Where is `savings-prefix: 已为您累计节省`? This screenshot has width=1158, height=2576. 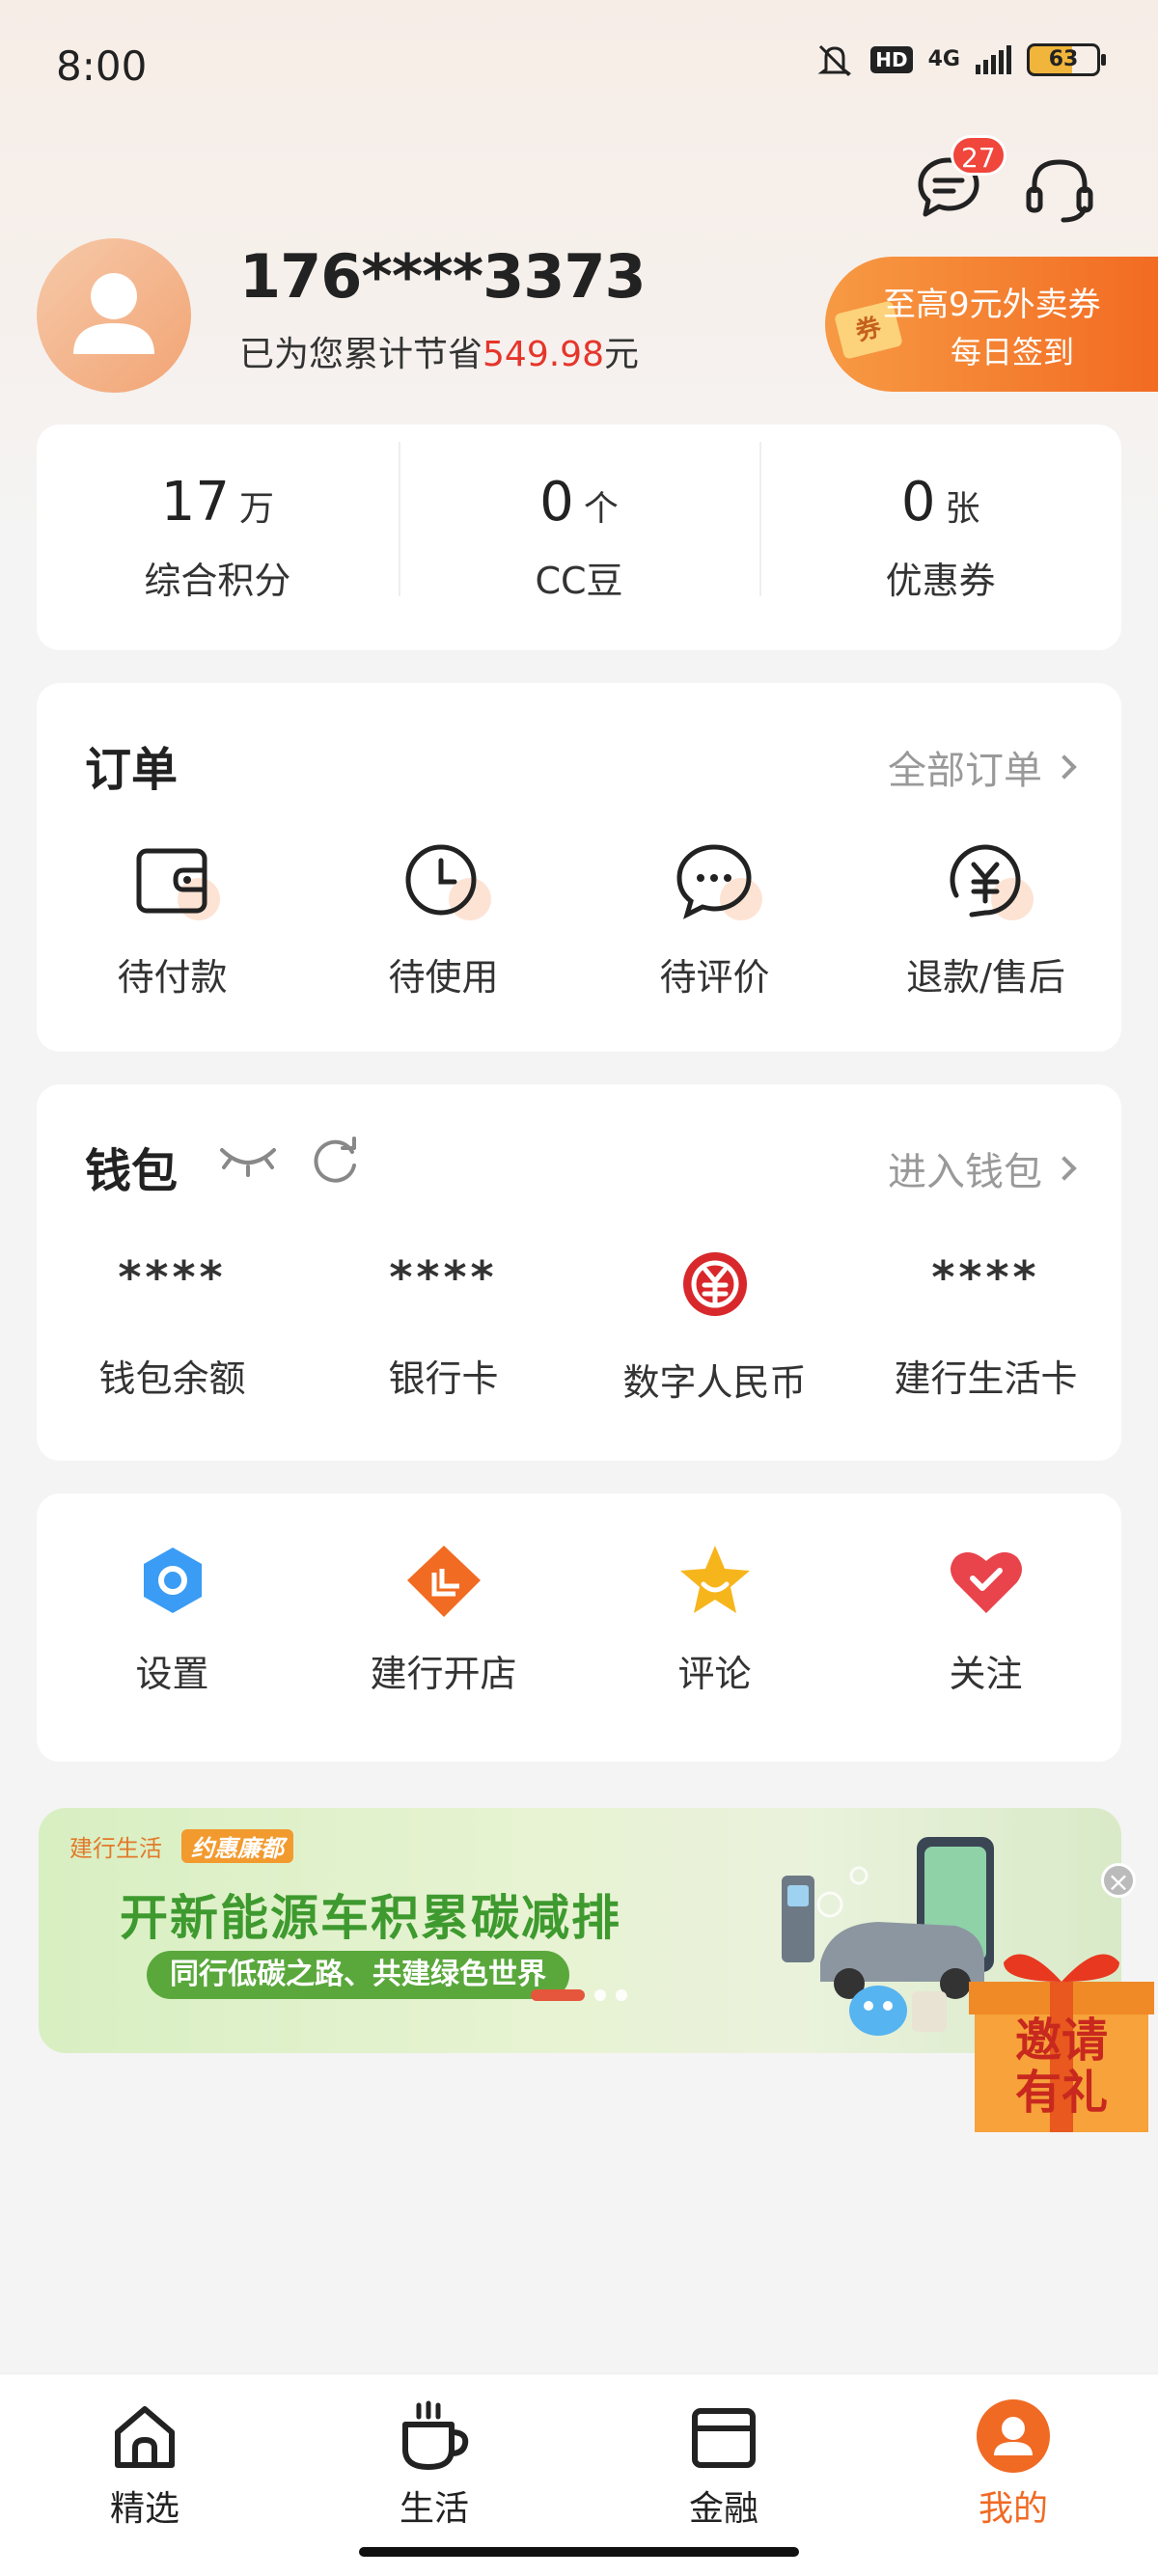 savings-prefix: 已为您累计节省 is located at coordinates (361, 354).